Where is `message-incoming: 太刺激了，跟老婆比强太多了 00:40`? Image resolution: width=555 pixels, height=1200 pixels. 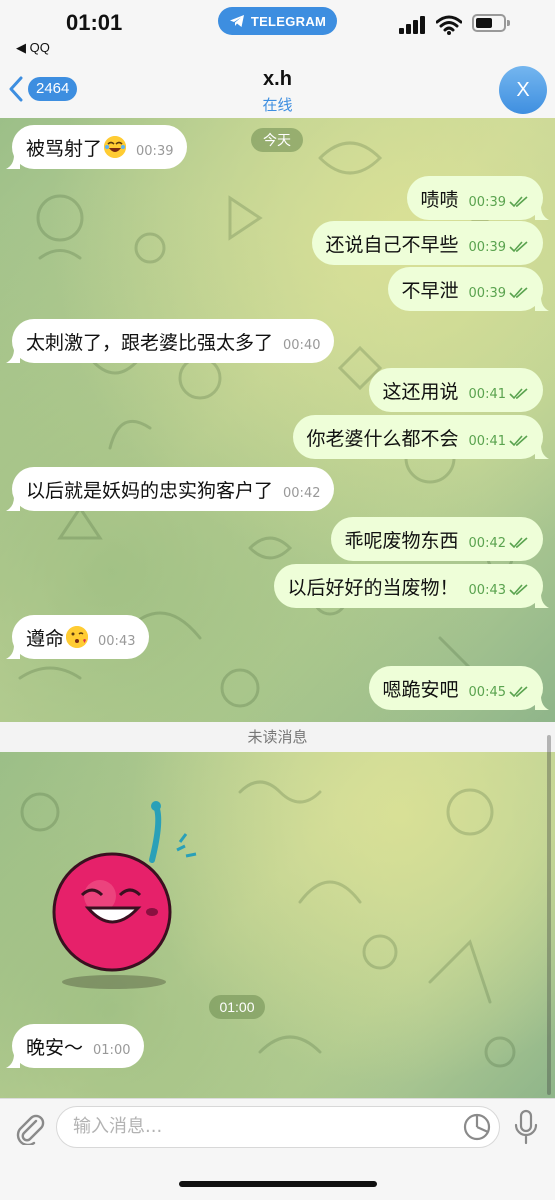 message-incoming: 太刺激了，跟老婆比强太多了 00:40 is located at coordinates (170, 341).